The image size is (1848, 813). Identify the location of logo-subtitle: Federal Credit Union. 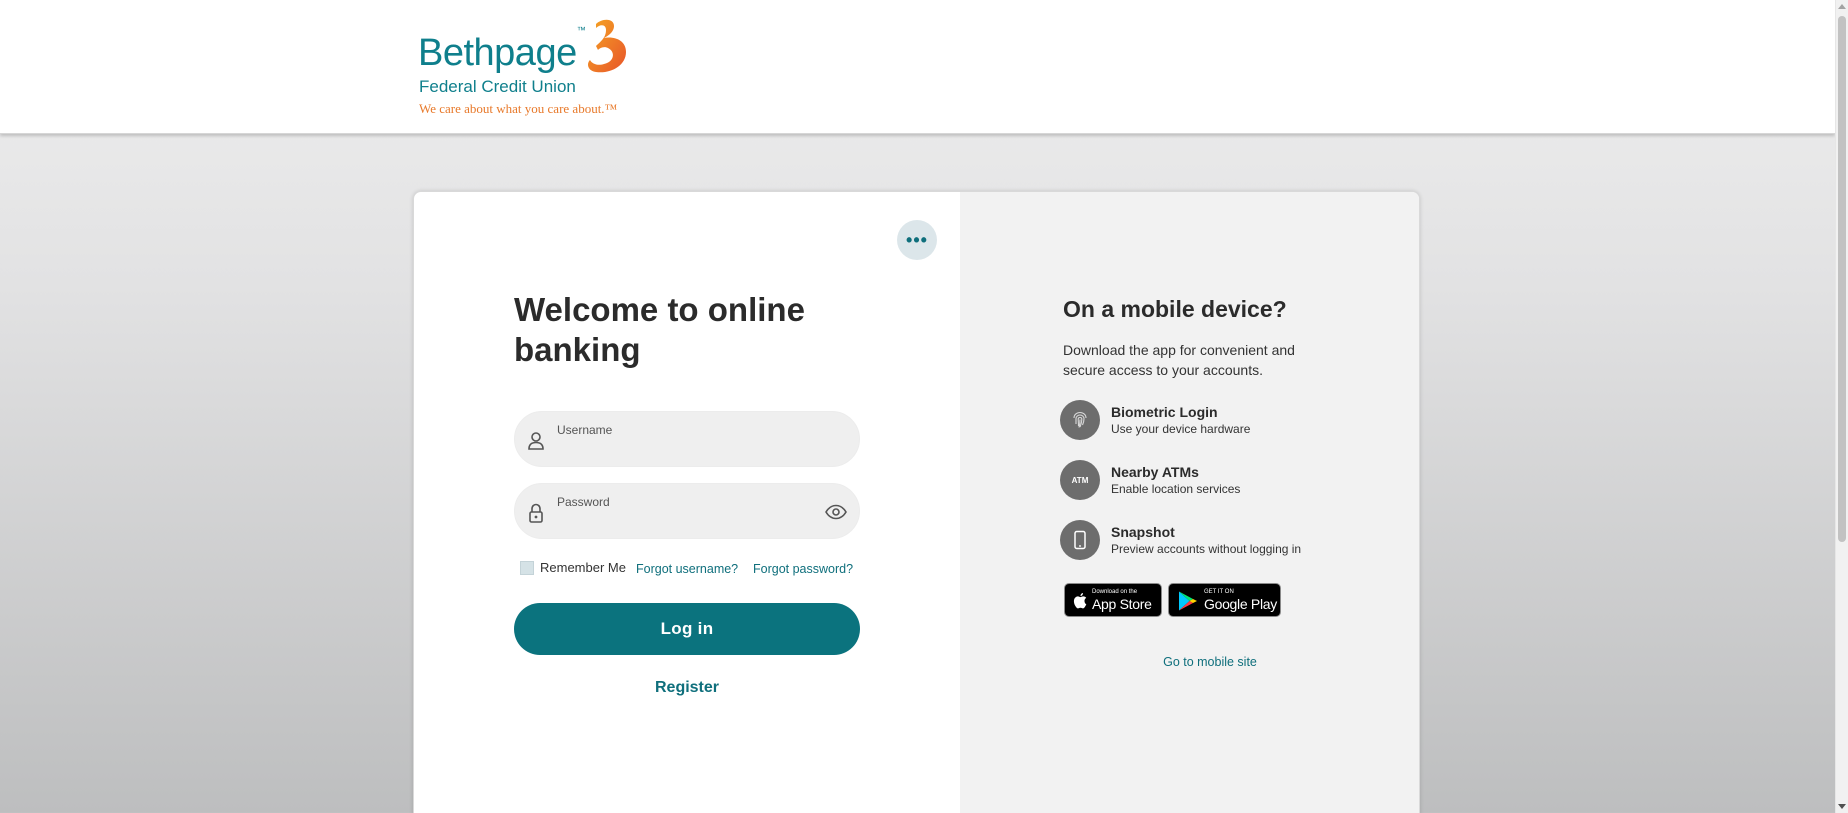
(497, 86).